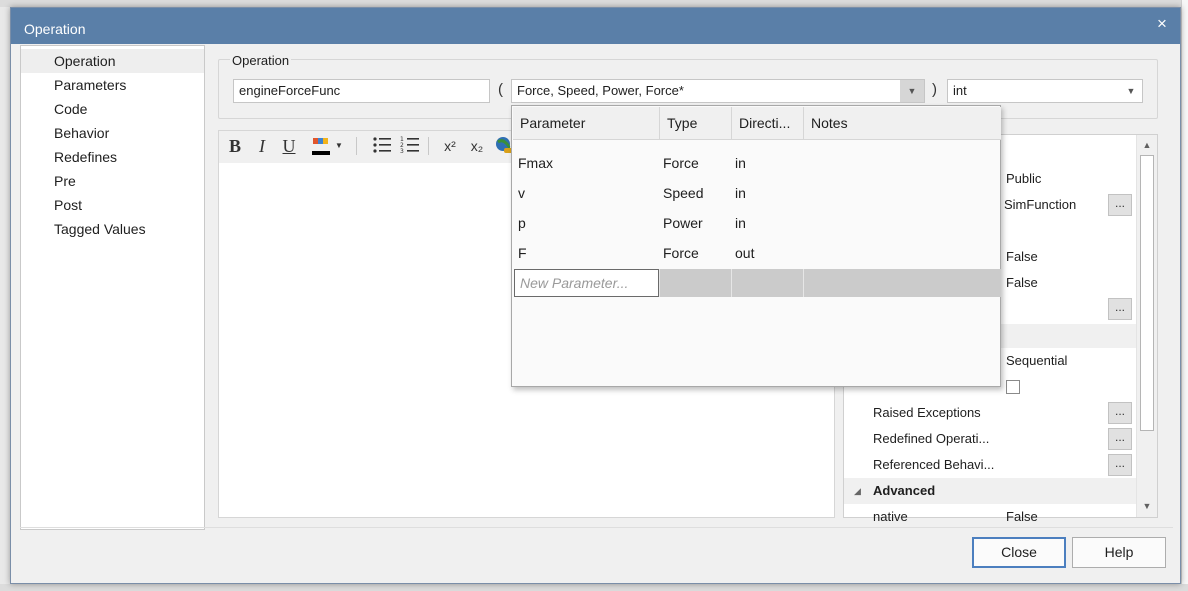  Describe the element at coordinates (361, 91) in the screenshot. I see `operation-name-input: engineForceFunc` at that location.